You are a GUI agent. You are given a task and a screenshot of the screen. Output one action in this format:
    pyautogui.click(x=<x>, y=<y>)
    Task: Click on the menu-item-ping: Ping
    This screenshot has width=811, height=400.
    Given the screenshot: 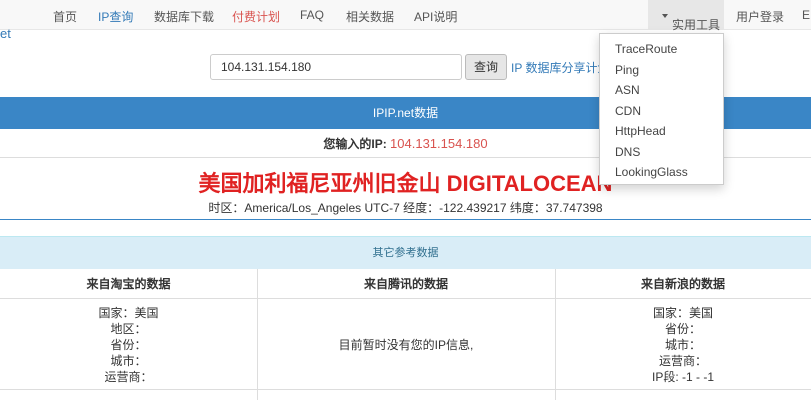 What is the action you would take?
    pyautogui.click(x=627, y=70)
    